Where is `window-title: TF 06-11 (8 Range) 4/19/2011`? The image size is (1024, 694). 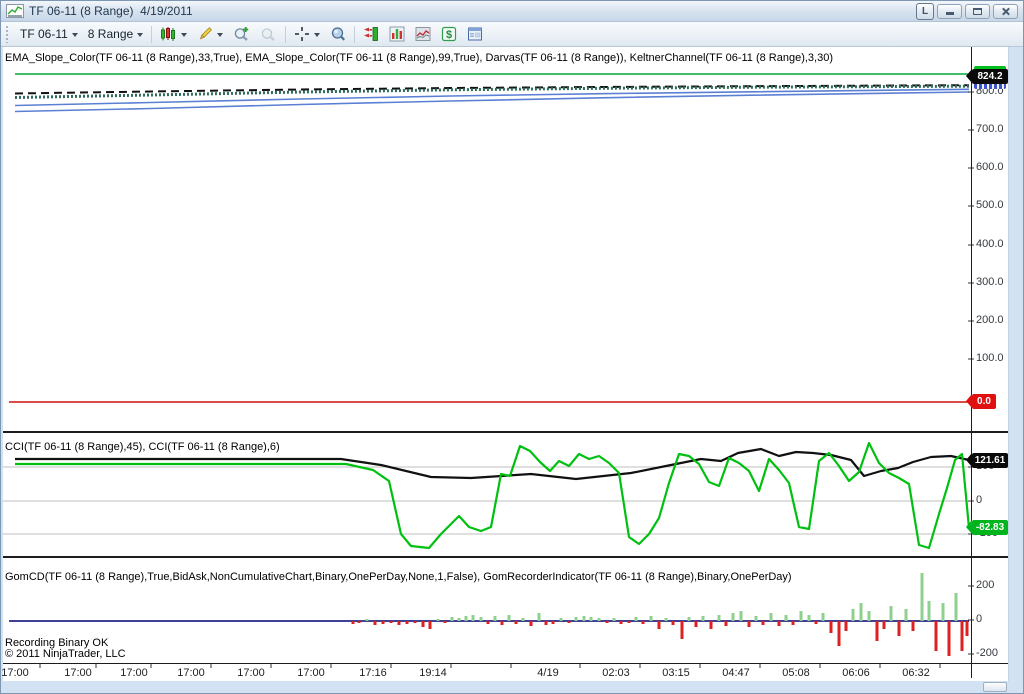 window-title: TF 06-11 (8 Range) 4/19/2011 is located at coordinates (111, 11).